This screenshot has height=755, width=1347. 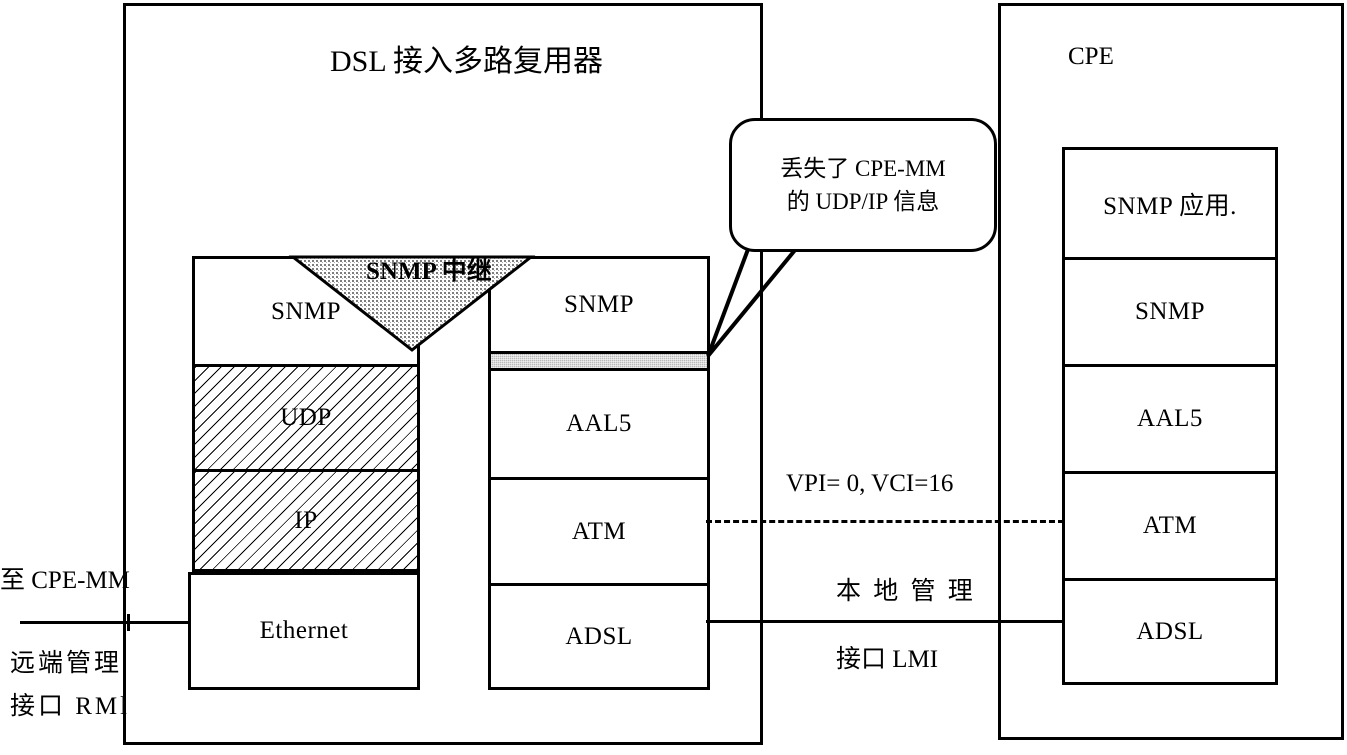 What do you see at coordinates (885, 521) in the screenshot?
I see `atm-vcc-dashed-link` at bounding box center [885, 521].